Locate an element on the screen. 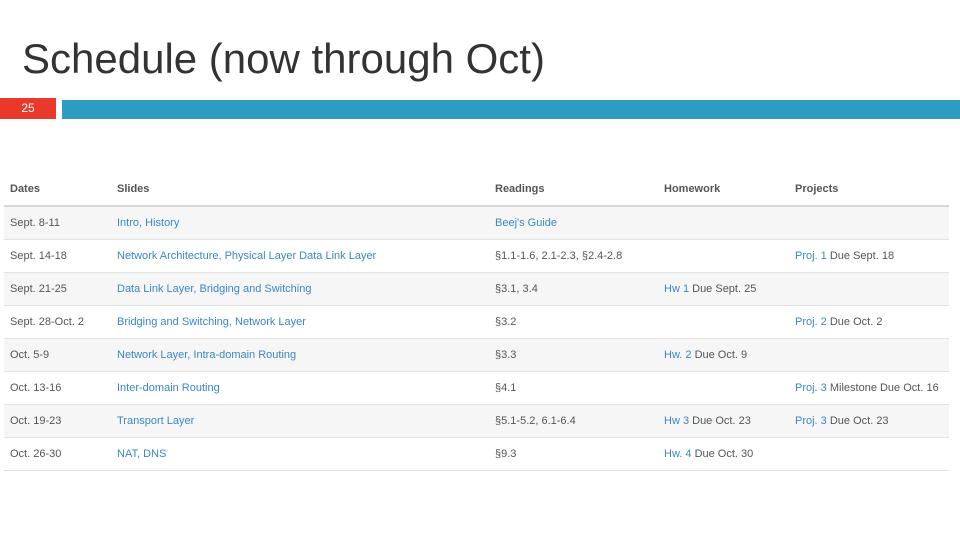  project-due: Due Oct. 2 is located at coordinates (854, 322).